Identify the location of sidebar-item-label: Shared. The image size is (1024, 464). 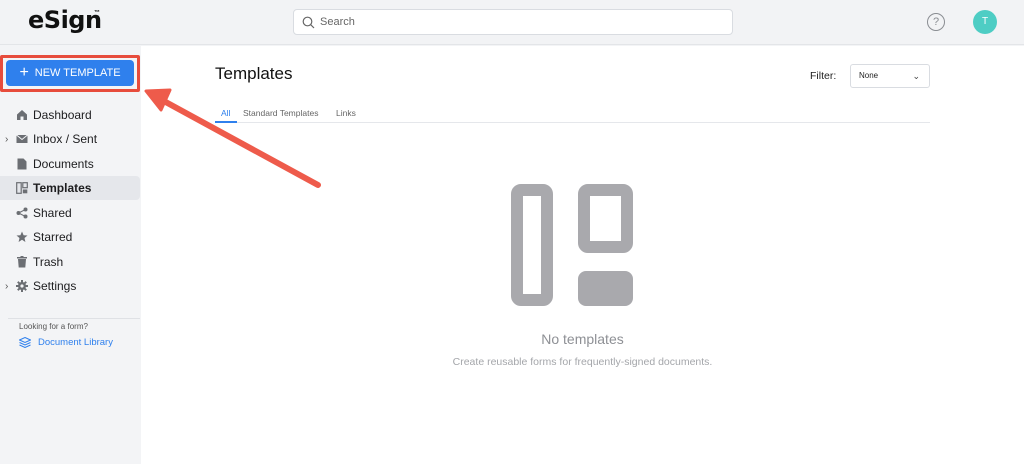
(52, 213).